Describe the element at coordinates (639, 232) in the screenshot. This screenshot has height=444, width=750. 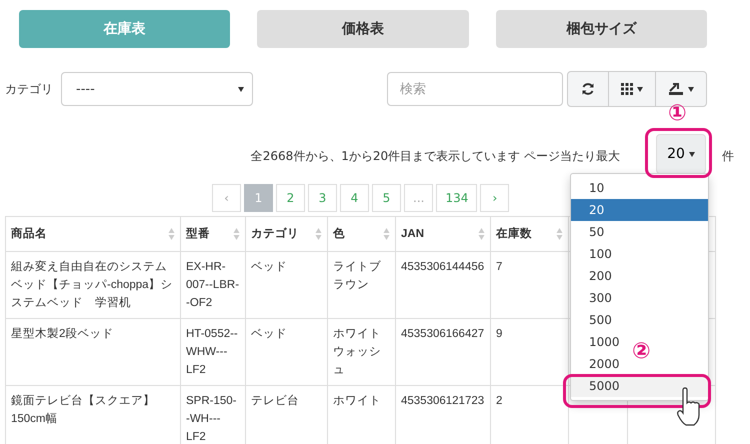
I see `menu-item: 50` at that location.